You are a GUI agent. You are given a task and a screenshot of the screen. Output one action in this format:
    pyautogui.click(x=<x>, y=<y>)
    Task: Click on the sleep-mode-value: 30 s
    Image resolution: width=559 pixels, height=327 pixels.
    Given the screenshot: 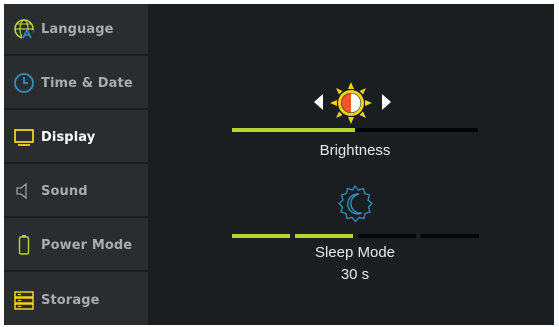 What is the action you would take?
    pyautogui.click(x=355, y=274)
    